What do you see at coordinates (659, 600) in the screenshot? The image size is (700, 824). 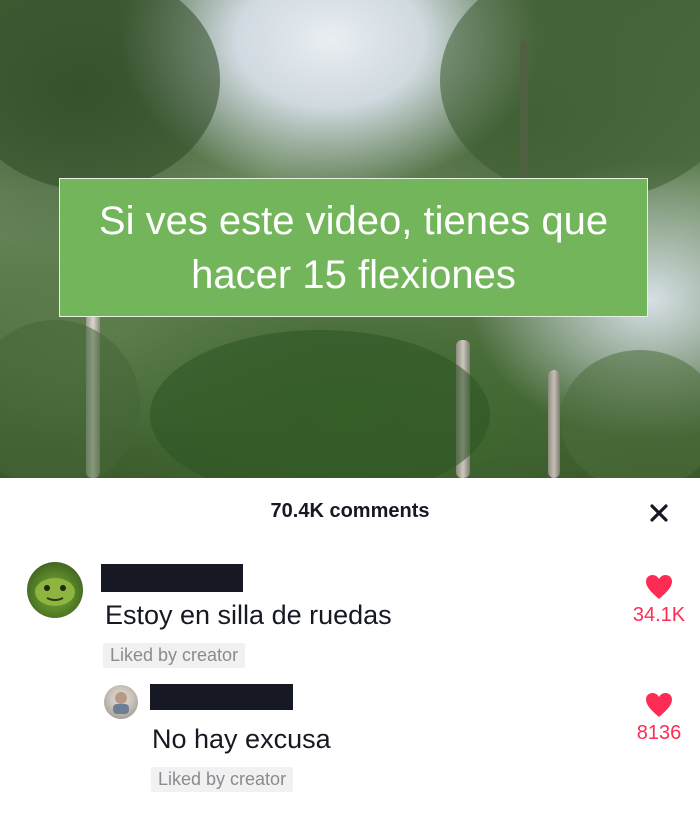 I see `like-button: 34.1K` at bounding box center [659, 600].